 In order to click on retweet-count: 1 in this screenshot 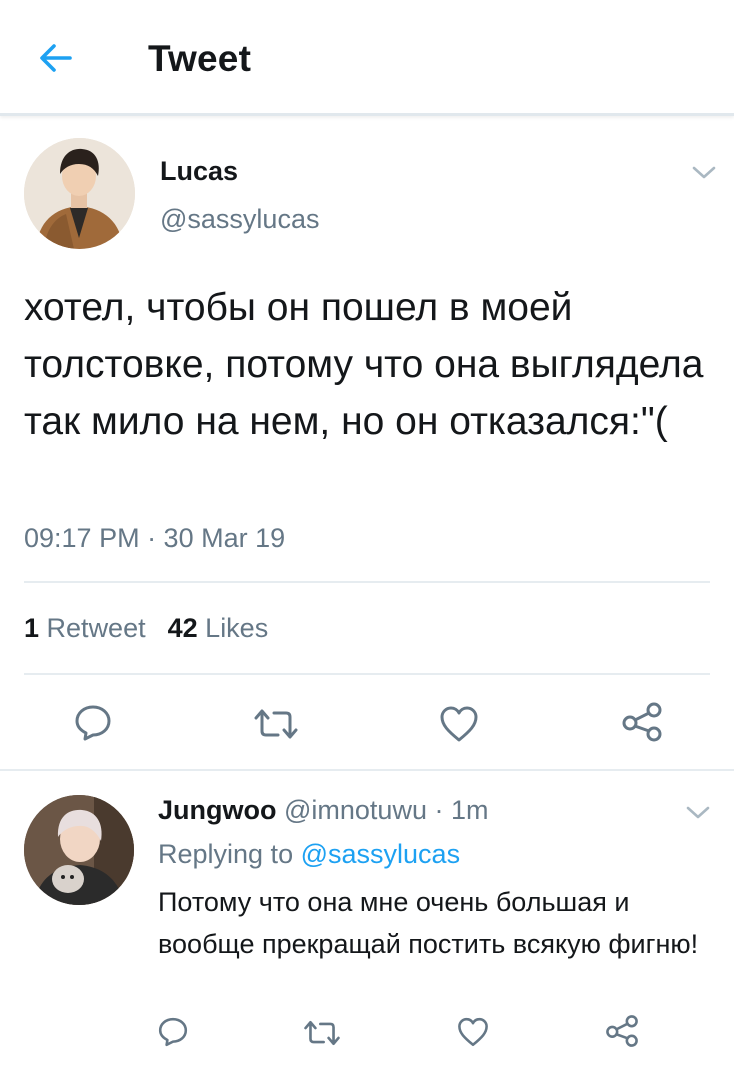, I will do `click(32, 628)`.